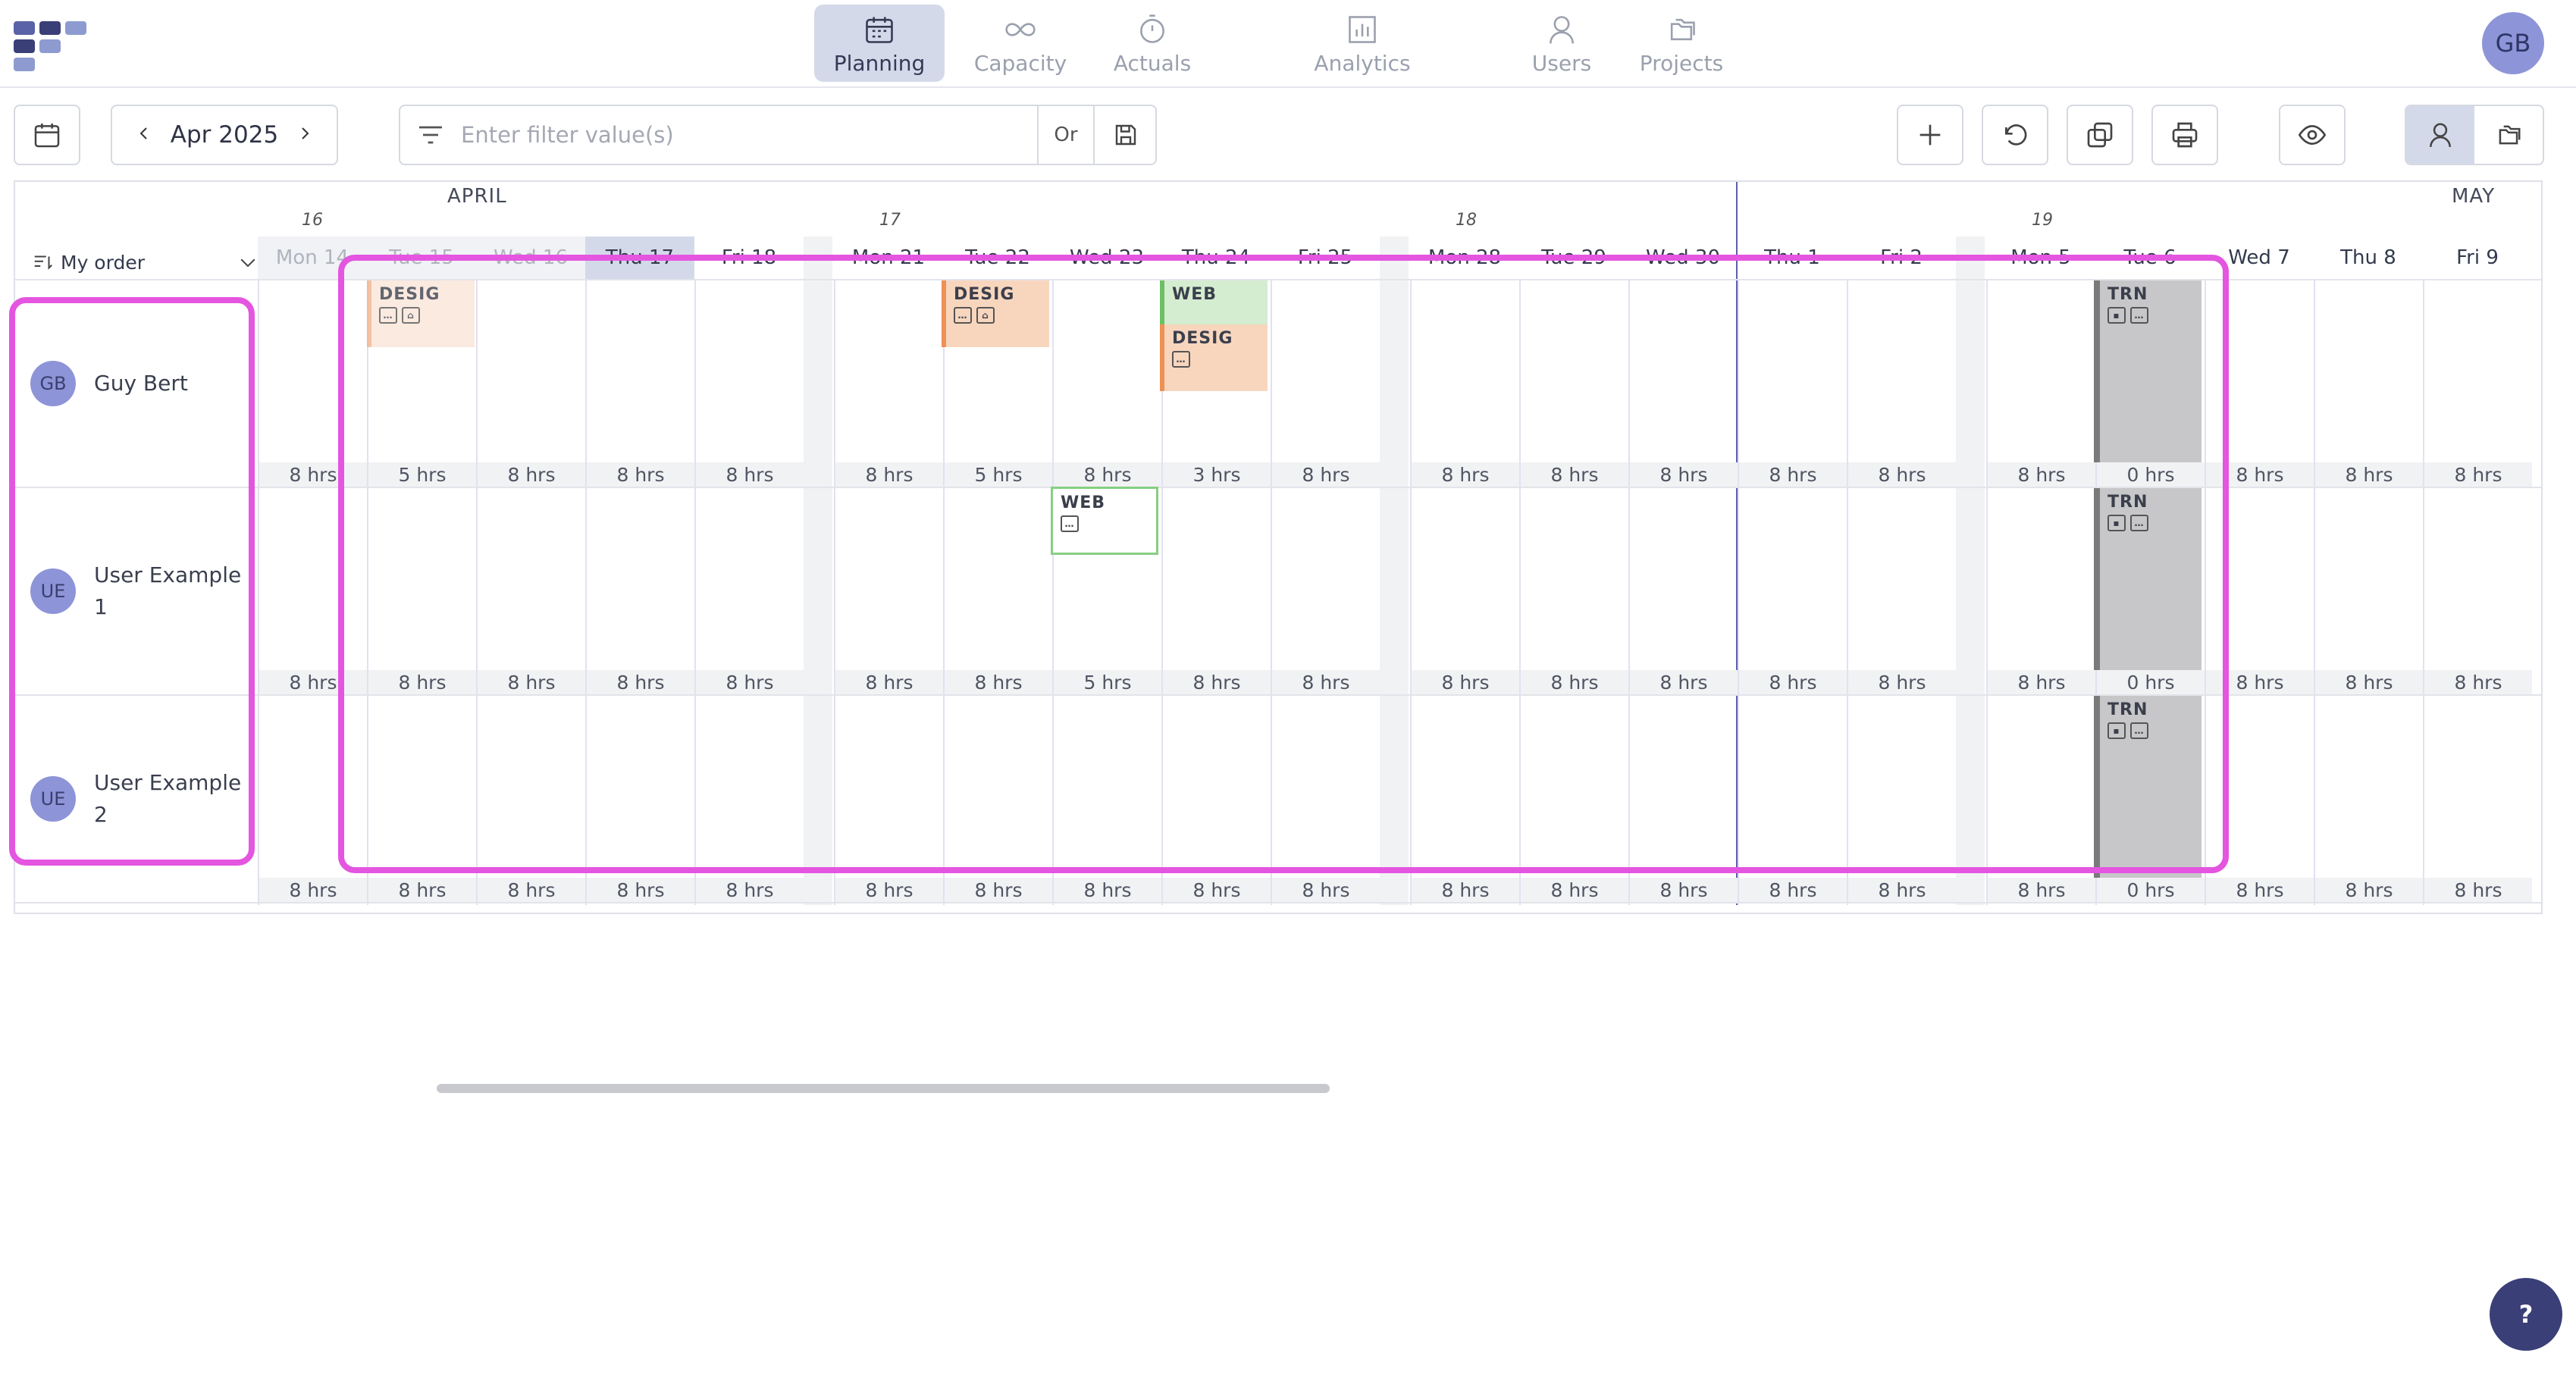 The image size is (2576, 1378). I want to click on save-filter-button, so click(1126, 135).